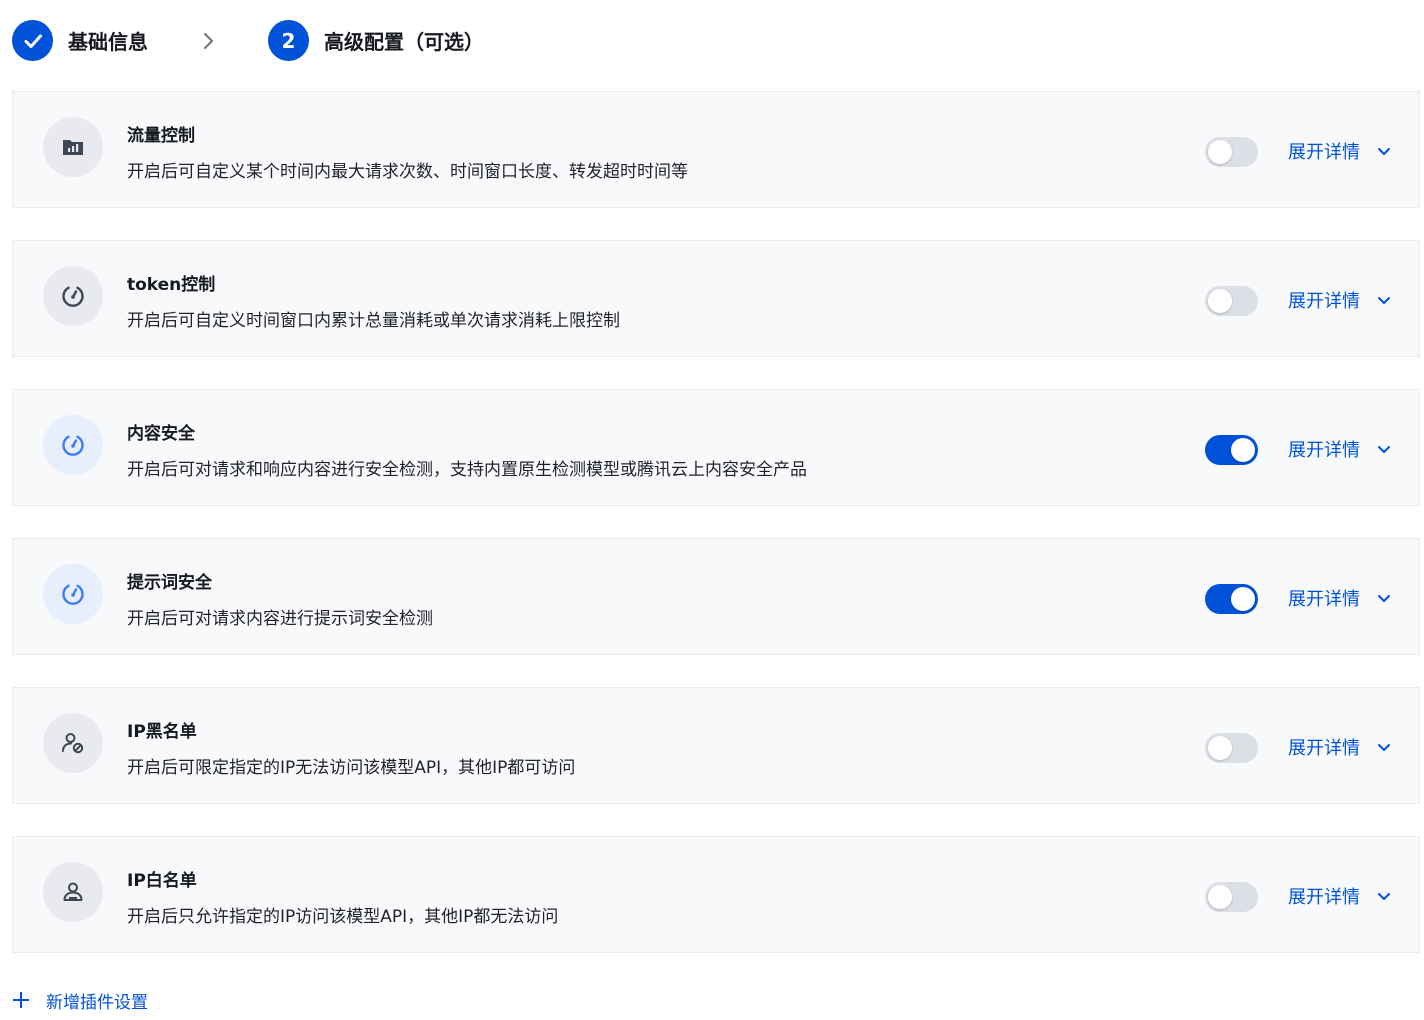 The image size is (1424, 1020). Describe the element at coordinates (351, 768) in the screenshot. I see `plugin-description: 开启后可限定指定的IP无法访问该模型API，其他IP都可访问` at that location.